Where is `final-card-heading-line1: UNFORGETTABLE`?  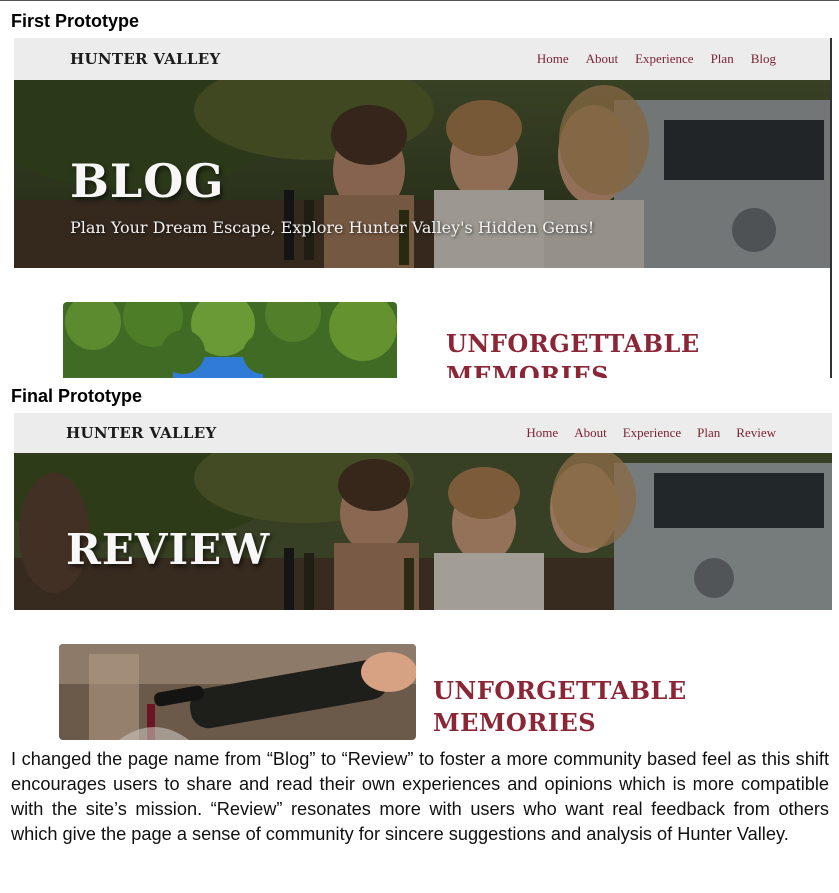
final-card-heading-line1: UNFORGETTABLE is located at coordinates (560, 690).